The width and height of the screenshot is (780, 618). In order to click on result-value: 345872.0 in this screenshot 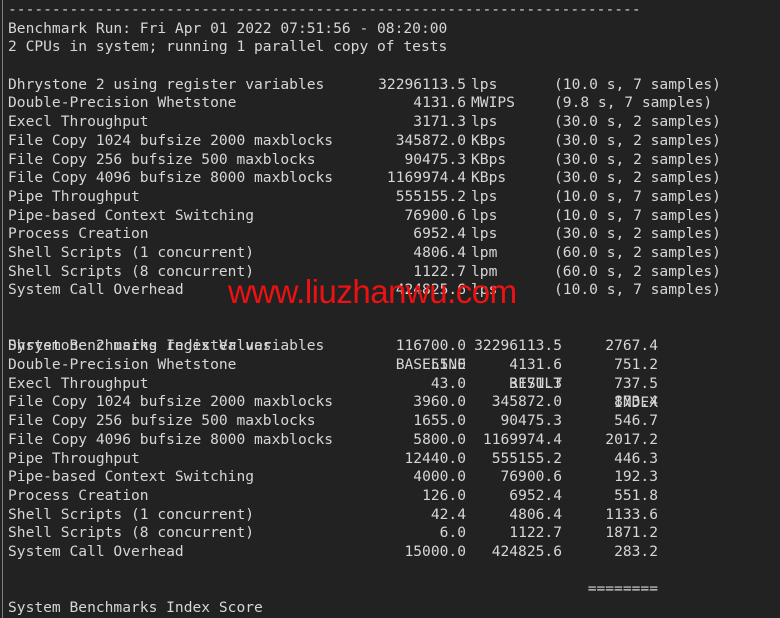, I will do `click(430, 140)`.